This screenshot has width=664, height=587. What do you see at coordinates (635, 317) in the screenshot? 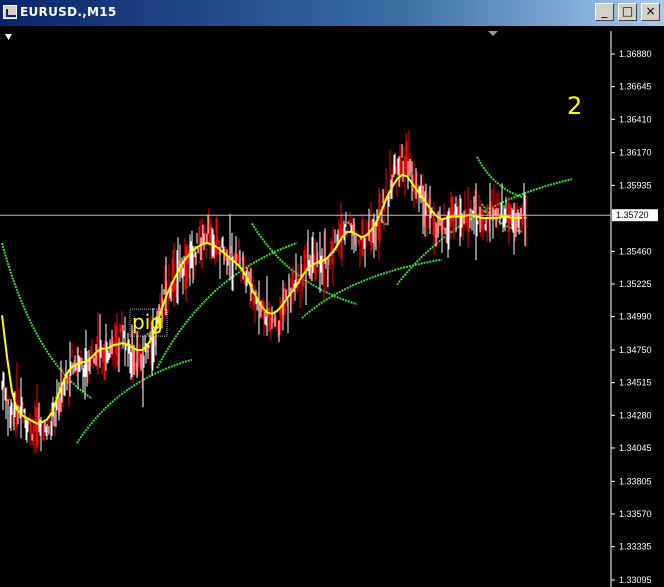
I see `price-tick-label-7: 1.34990` at bounding box center [635, 317].